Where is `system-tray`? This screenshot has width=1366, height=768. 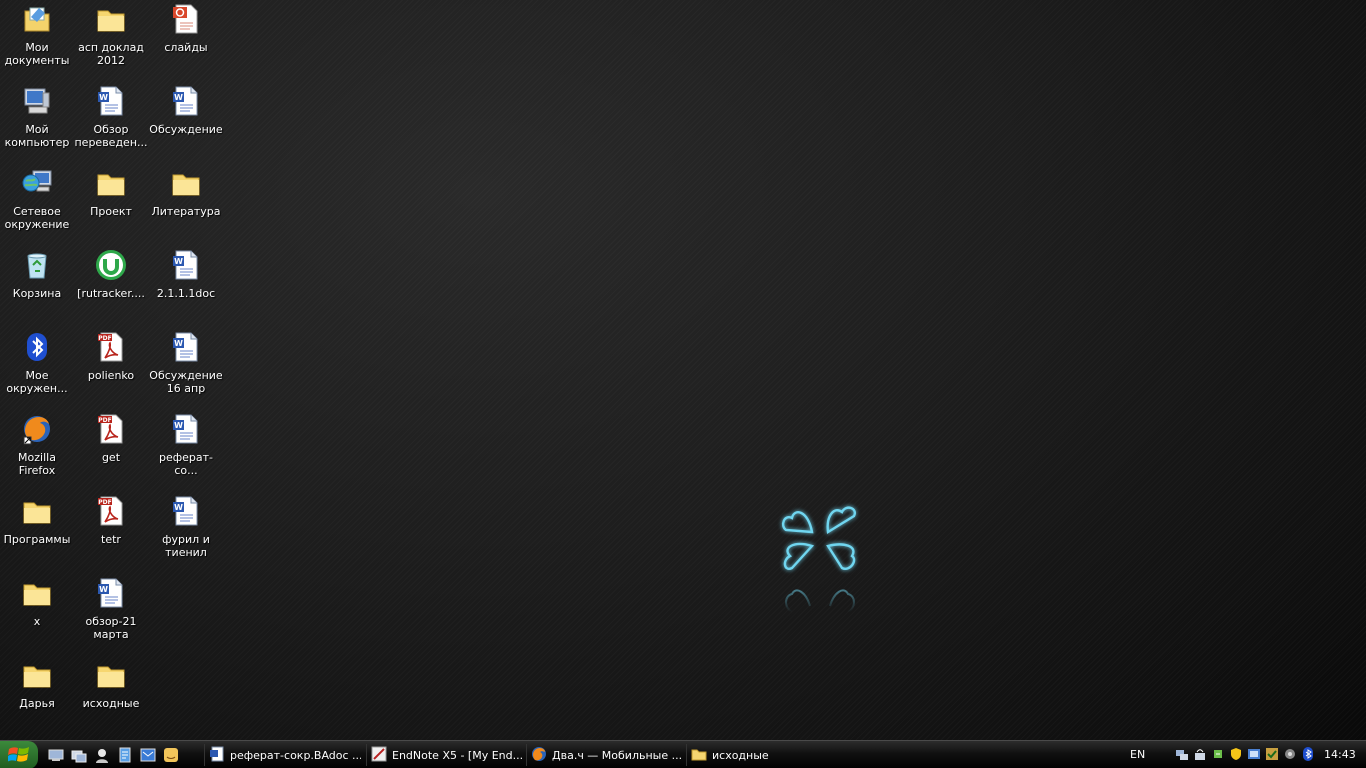 system-tray is located at coordinates (1245, 754).